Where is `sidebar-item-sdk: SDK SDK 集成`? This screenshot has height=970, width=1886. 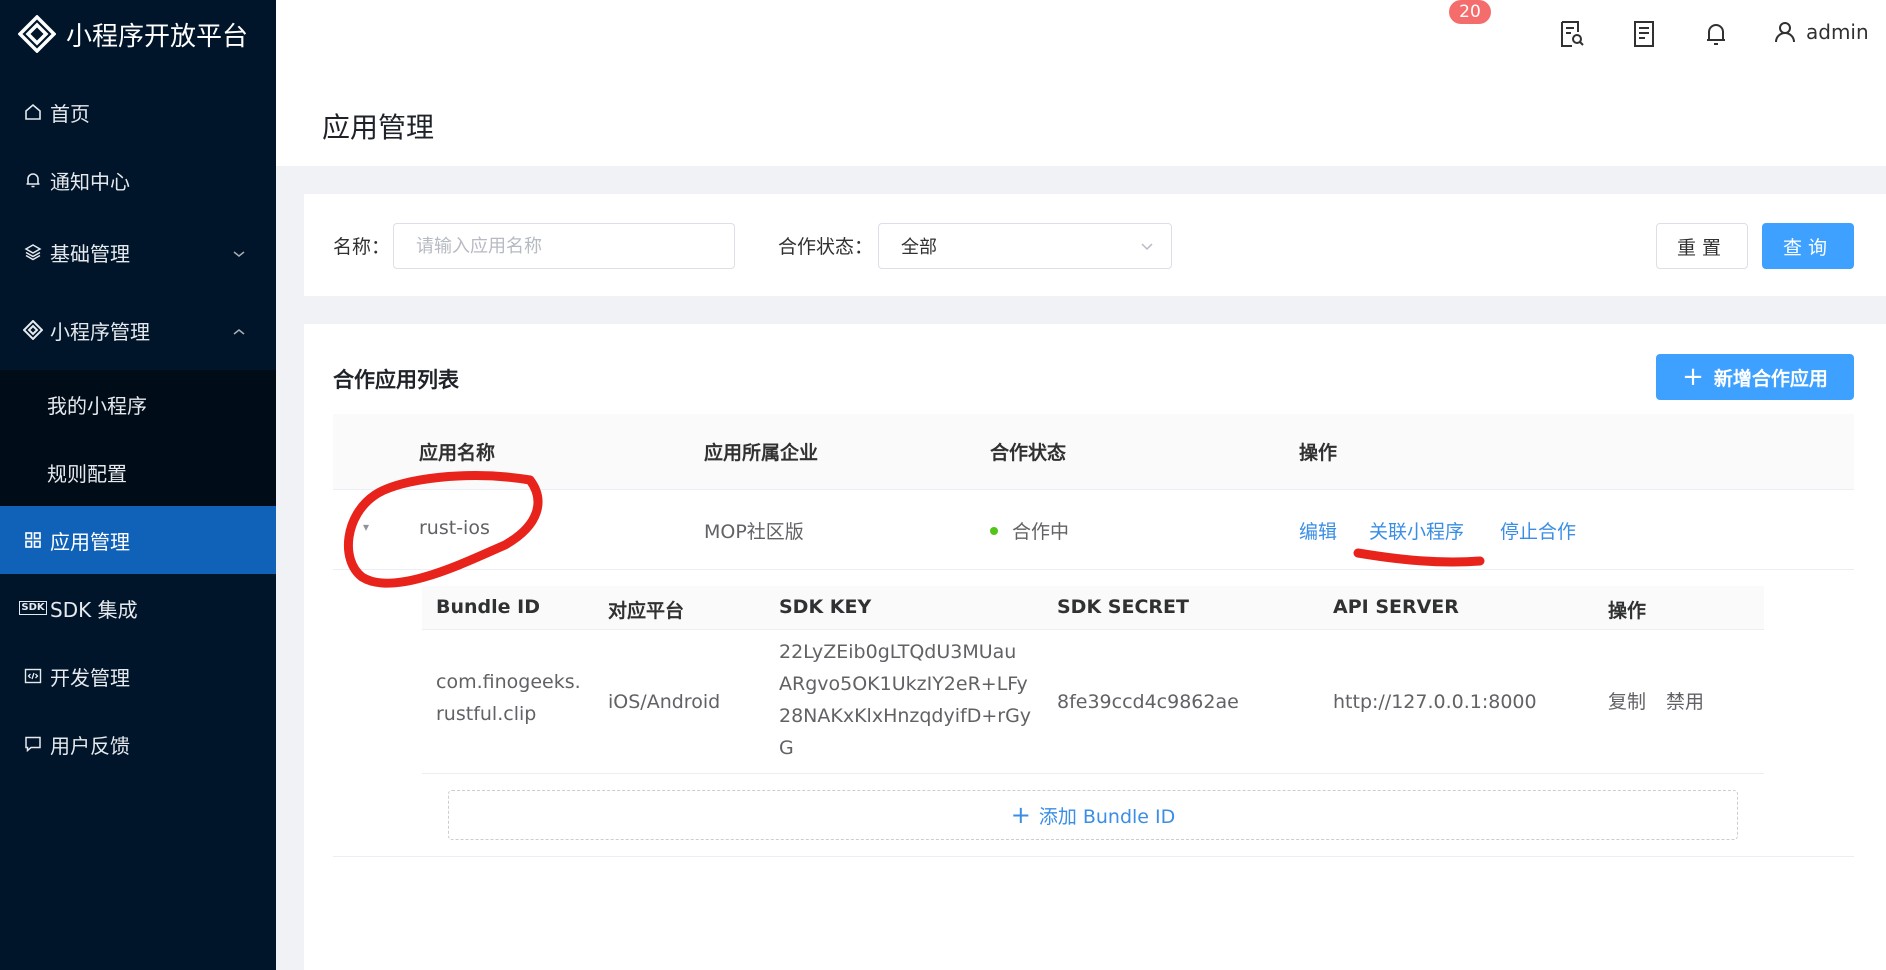 sidebar-item-sdk: SDK SDK 集成 is located at coordinates (138, 608).